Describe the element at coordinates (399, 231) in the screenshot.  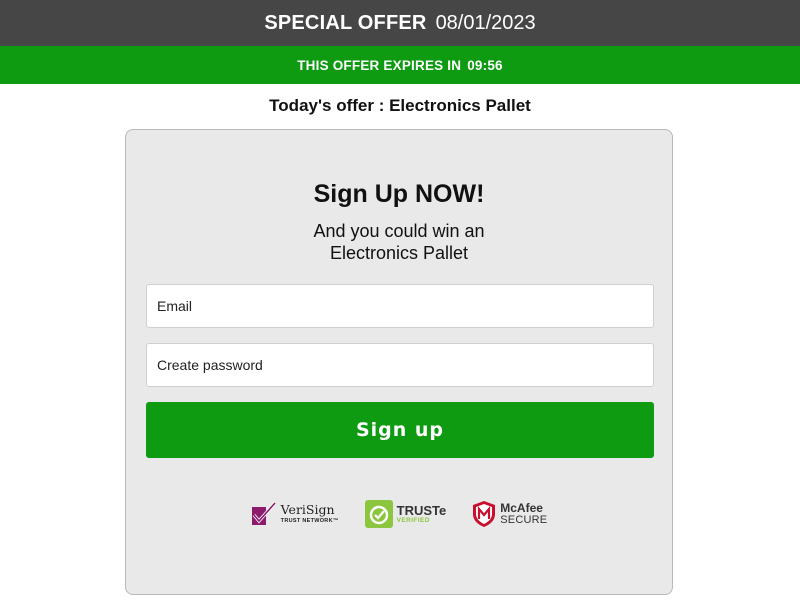
I see `subline-text-1: And you could win an` at that location.